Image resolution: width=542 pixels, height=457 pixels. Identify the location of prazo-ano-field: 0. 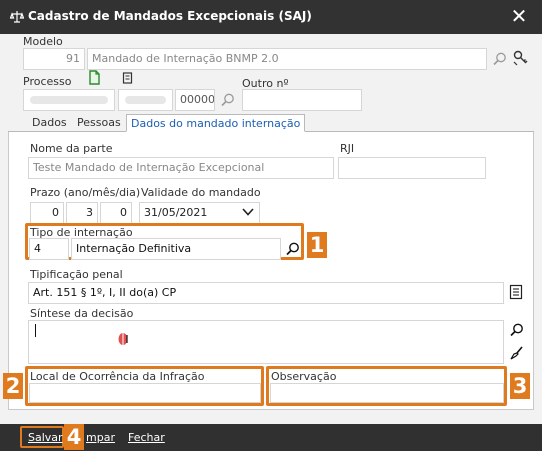
(47, 213).